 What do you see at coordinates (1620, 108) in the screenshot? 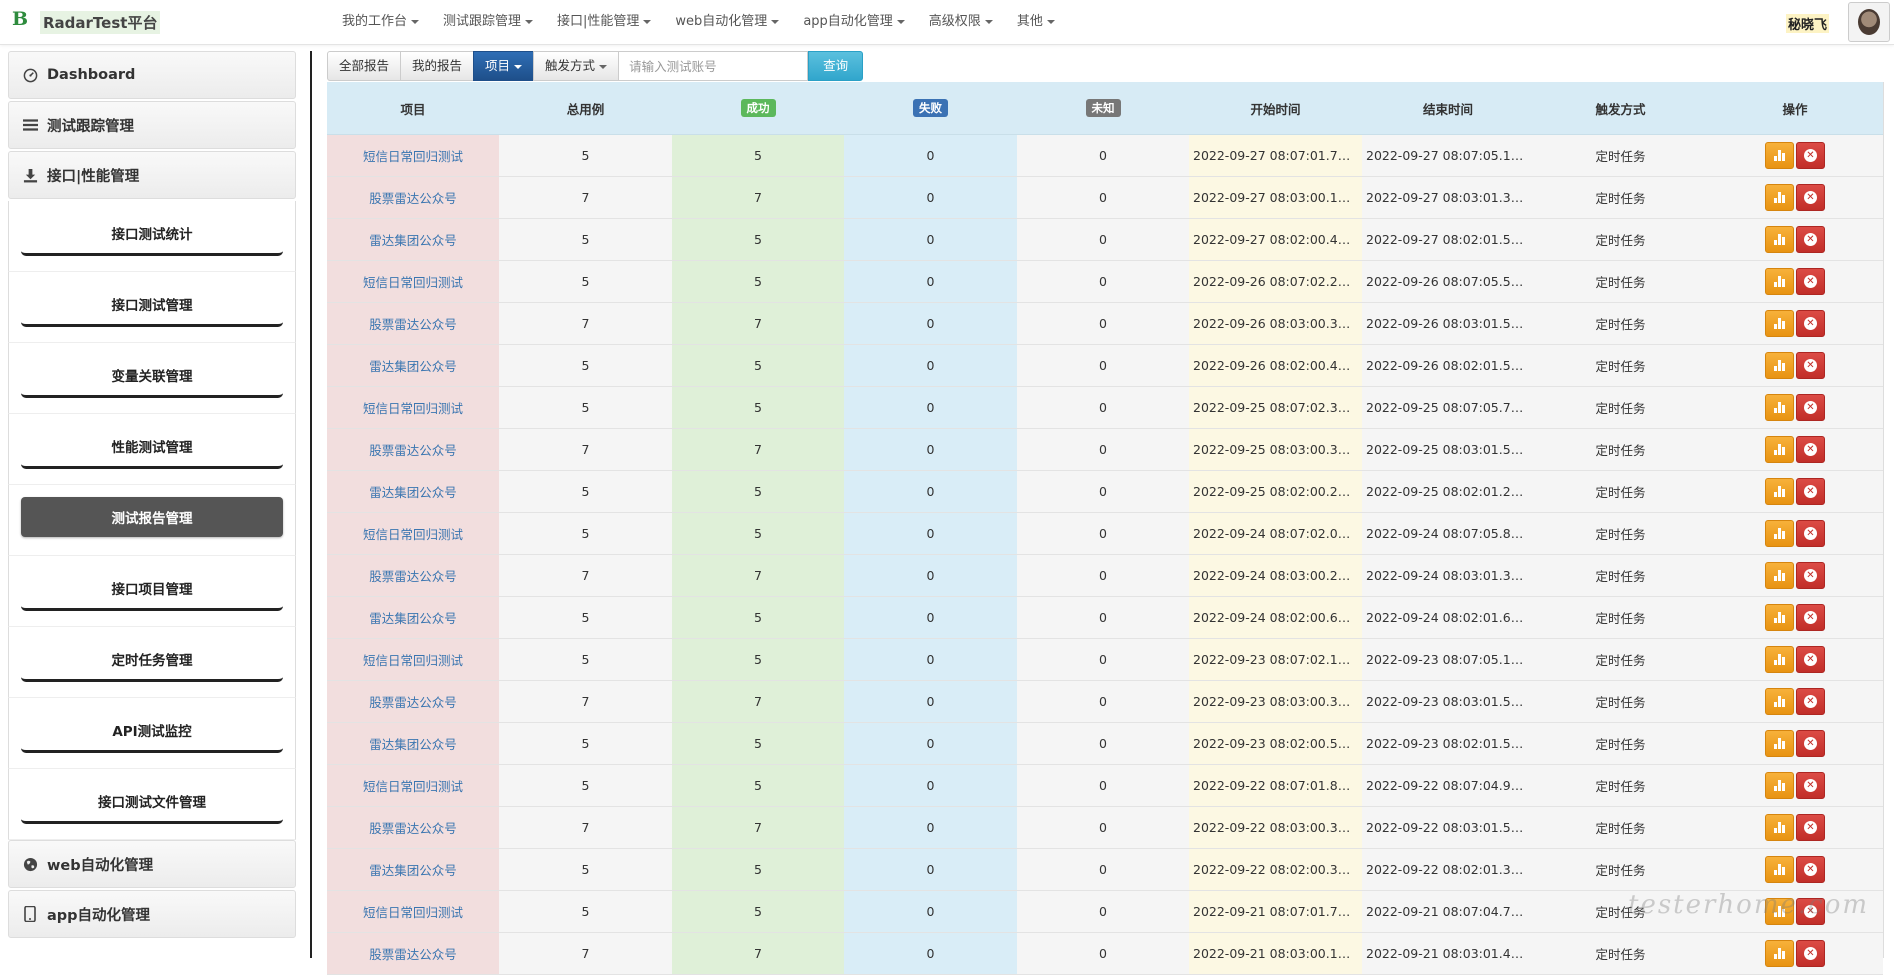
I see `header-trigger: 触发方式` at bounding box center [1620, 108].